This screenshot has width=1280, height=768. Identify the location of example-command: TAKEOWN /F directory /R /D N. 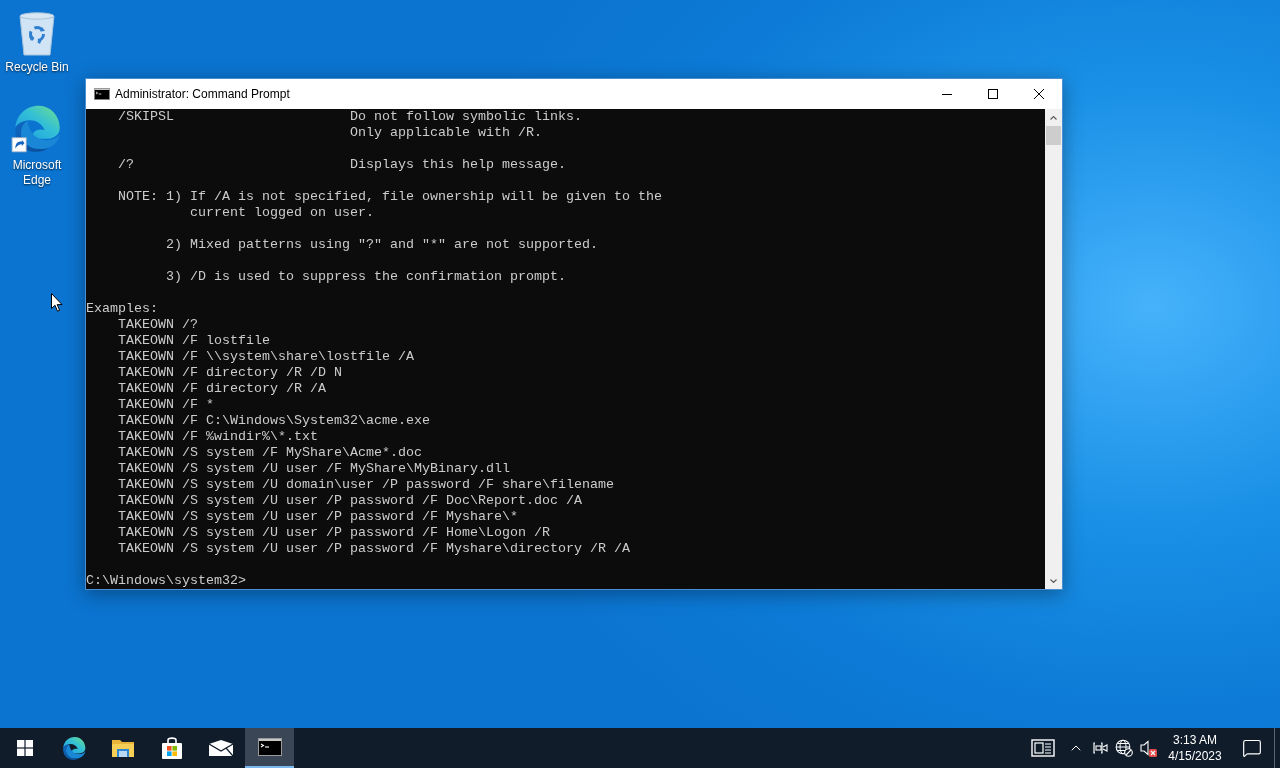
(230, 373).